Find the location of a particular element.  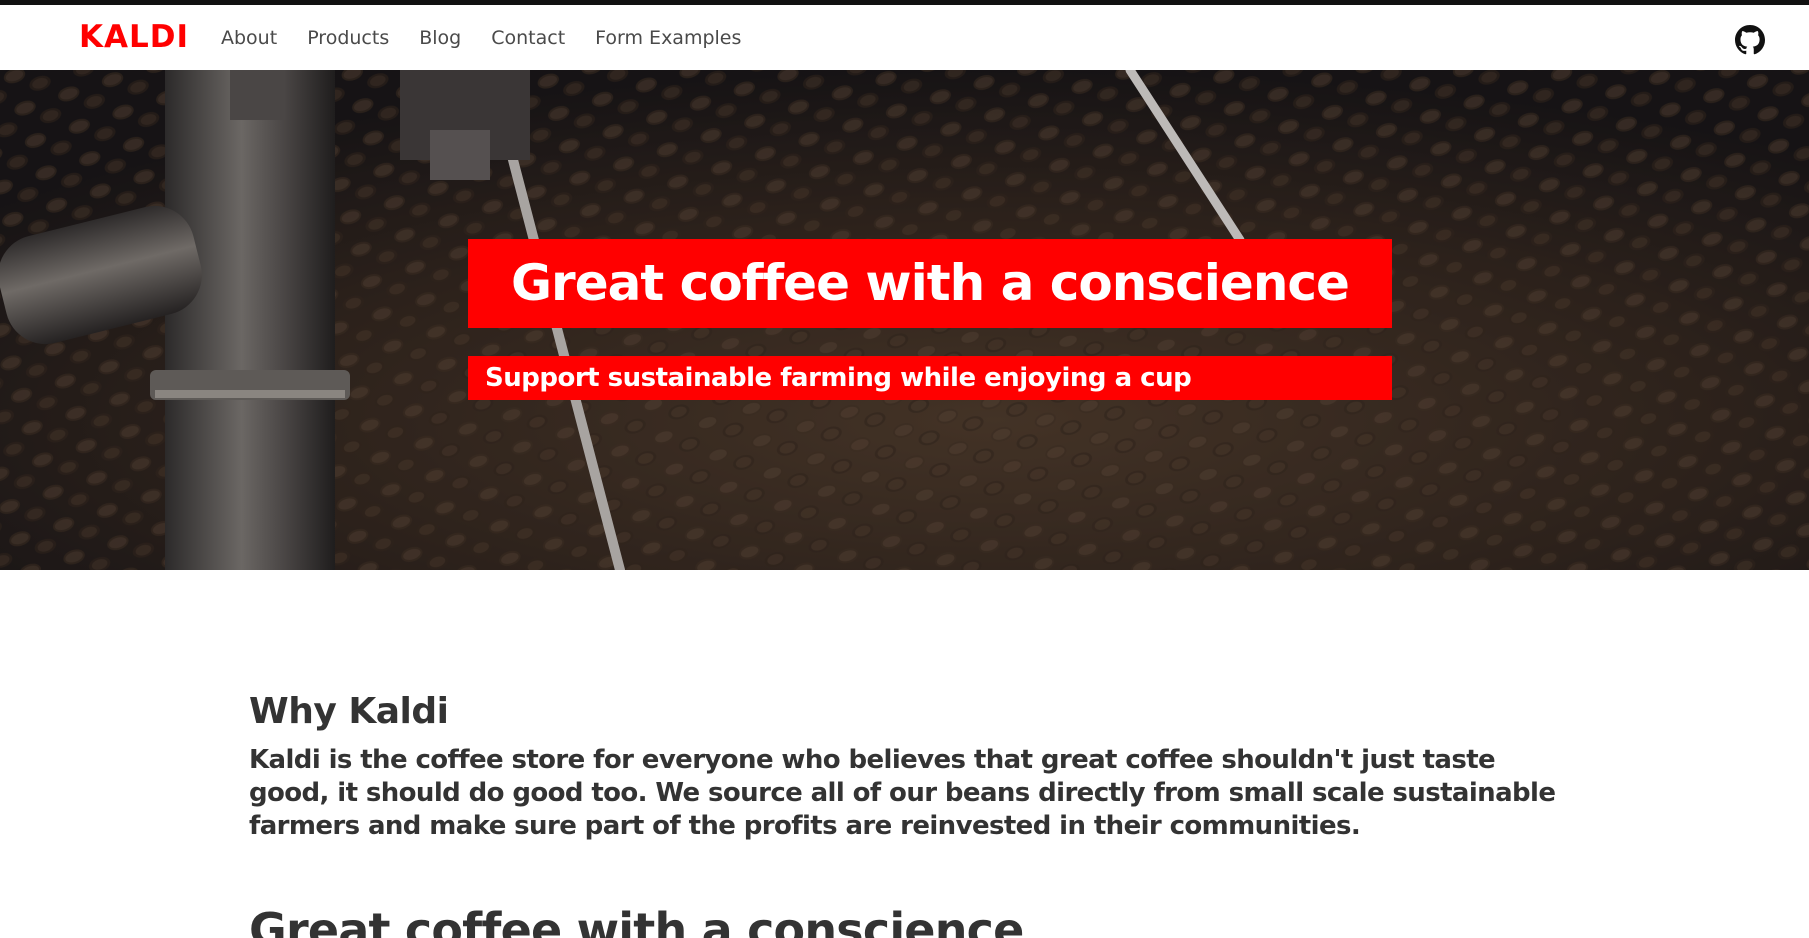

github-icon is located at coordinates (1750, 40).